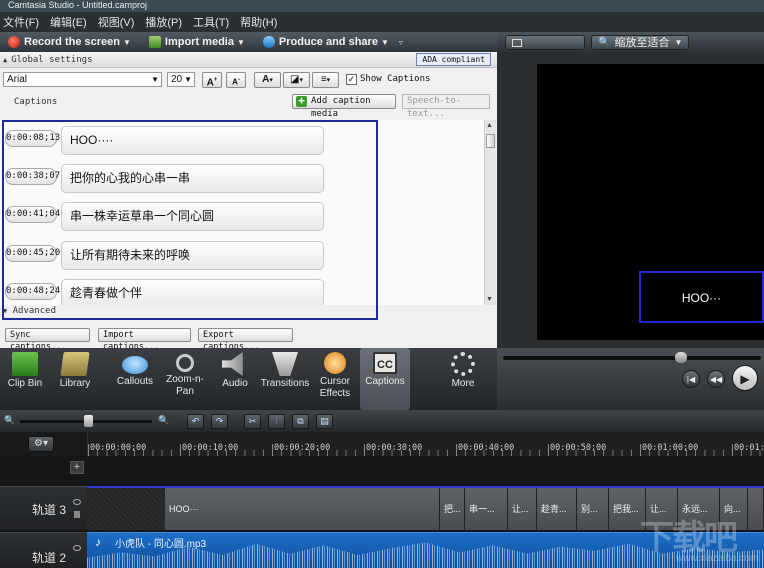 Image resolution: width=764 pixels, height=568 pixels. What do you see at coordinates (193, 42) in the screenshot?
I see `import-media-button: Import media ▼` at bounding box center [193, 42].